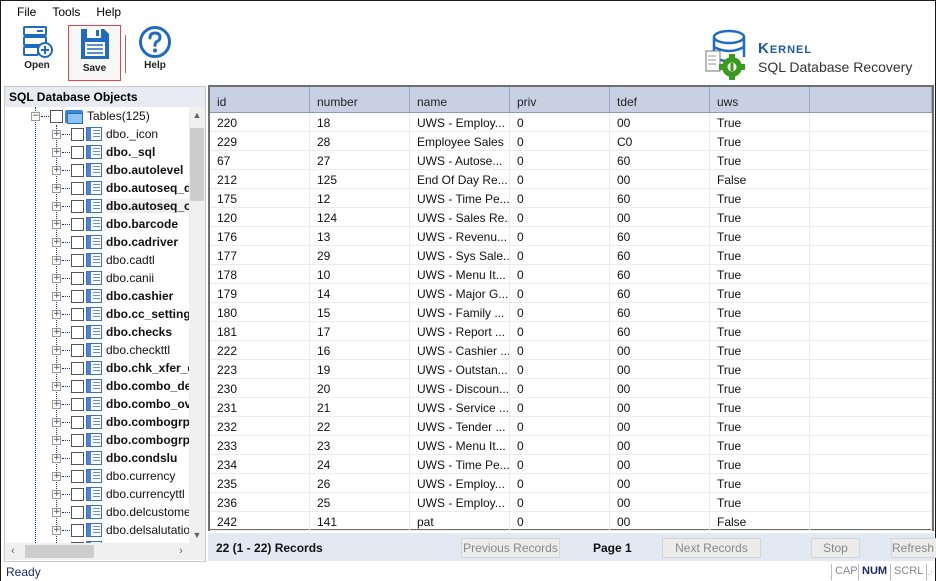 The image size is (936, 581). What do you see at coordinates (571, 312) in the screenshot?
I see `table-row: 180 15 UWS - Family ... 0 60 True` at bounding box center [571, 312].